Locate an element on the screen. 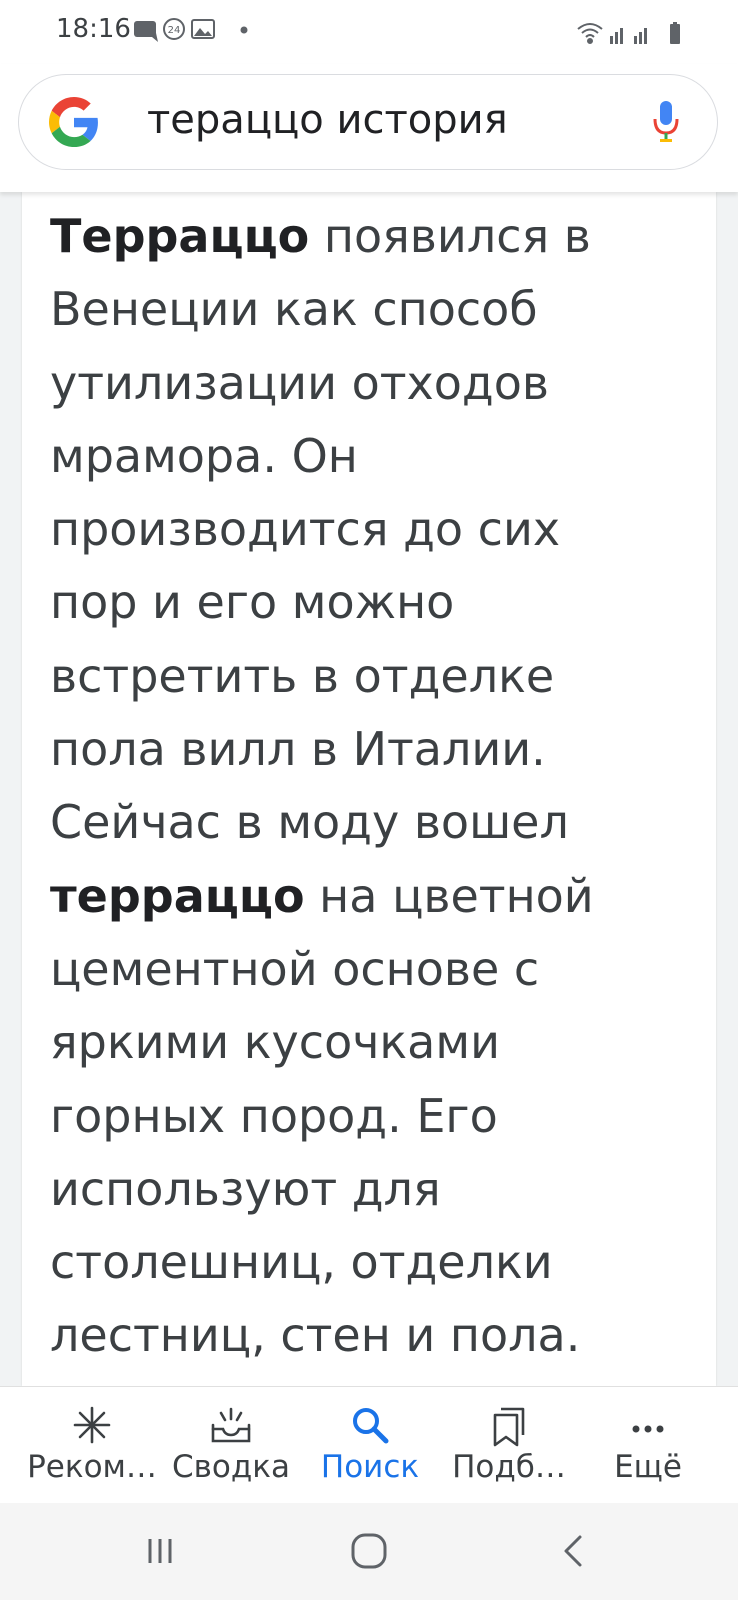  nav-search: Поиск is located at coordinates (370, 1445).